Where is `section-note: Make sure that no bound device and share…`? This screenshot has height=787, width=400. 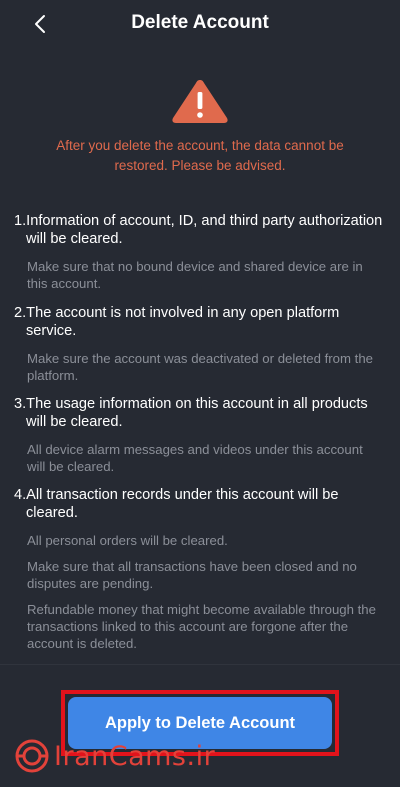
section-note: Make sure that no bound device and share… is located at coordinates (195, 275).